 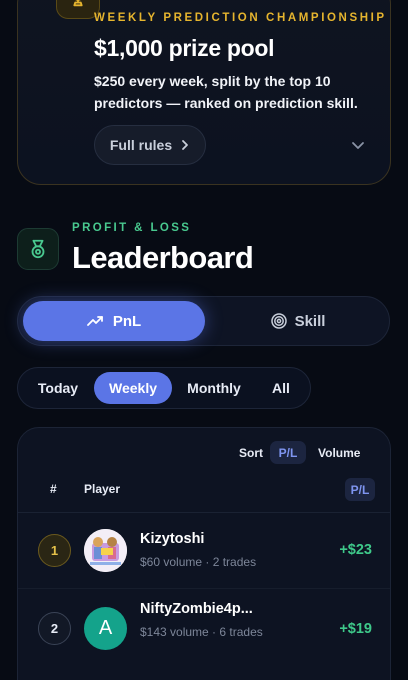 I want to click on tab-today: Today, so click(x=58, y=388).